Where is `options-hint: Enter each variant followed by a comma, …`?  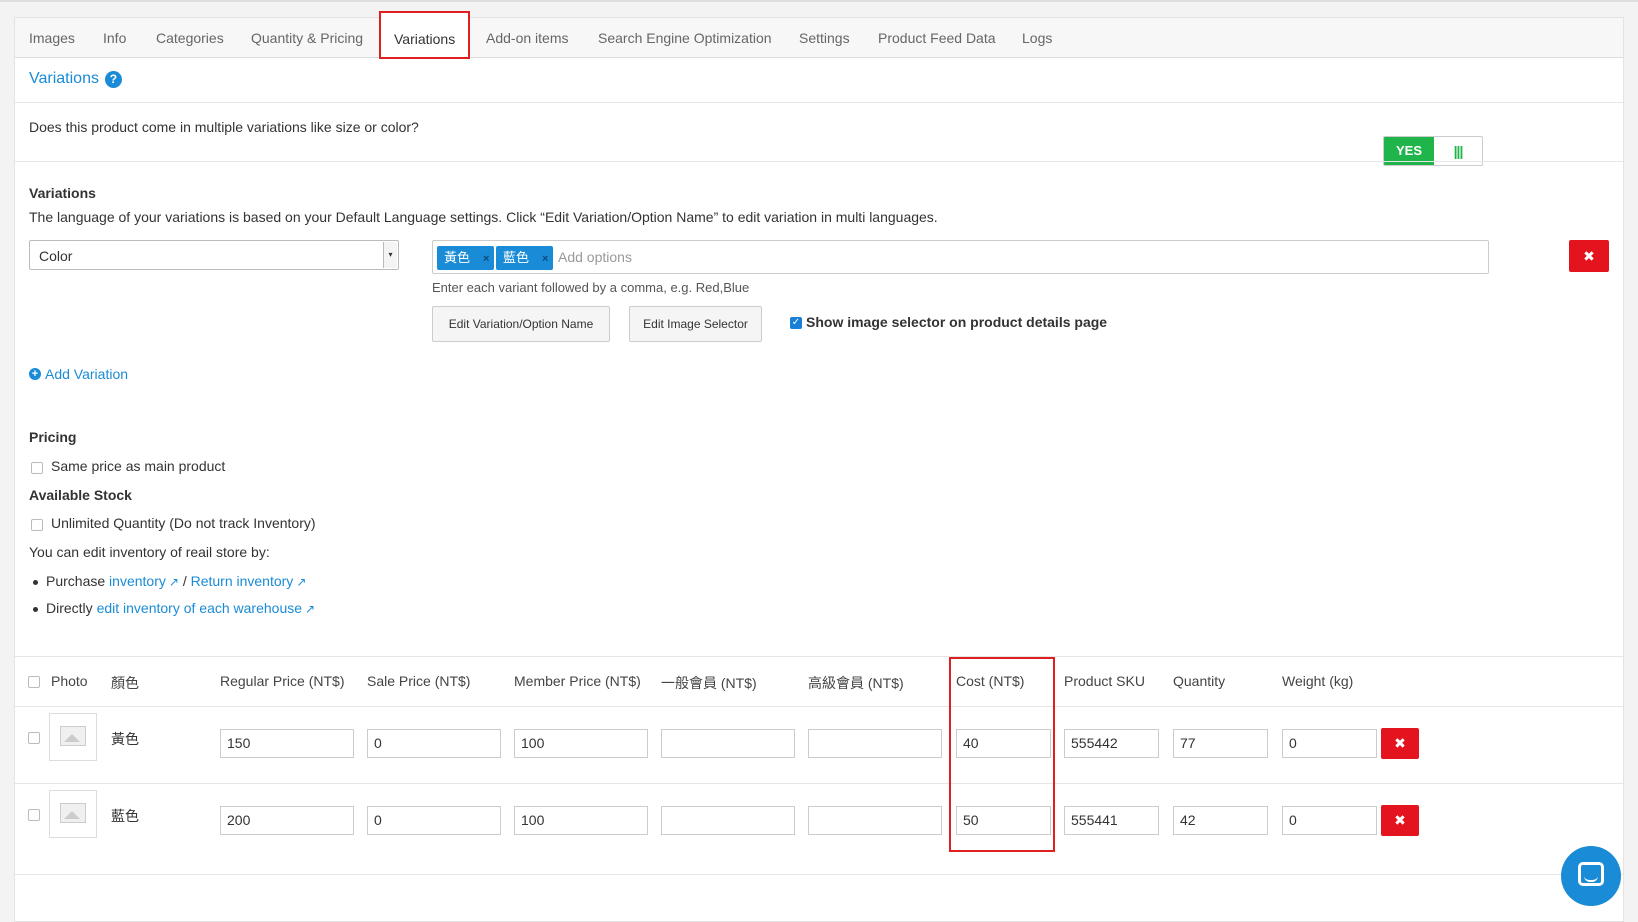 options-hint: Enter each variant followed by a comma, … is located at coordinates (591, 287).